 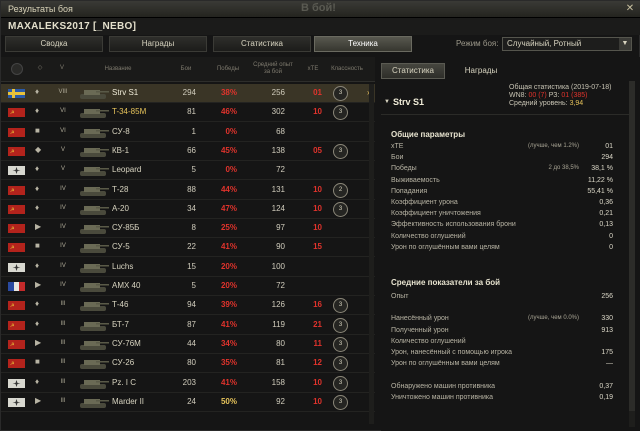 I want to click on table-row: ☭ ♦ IV А-20 34 47% 124 10 3, so click(x=188, y=209).